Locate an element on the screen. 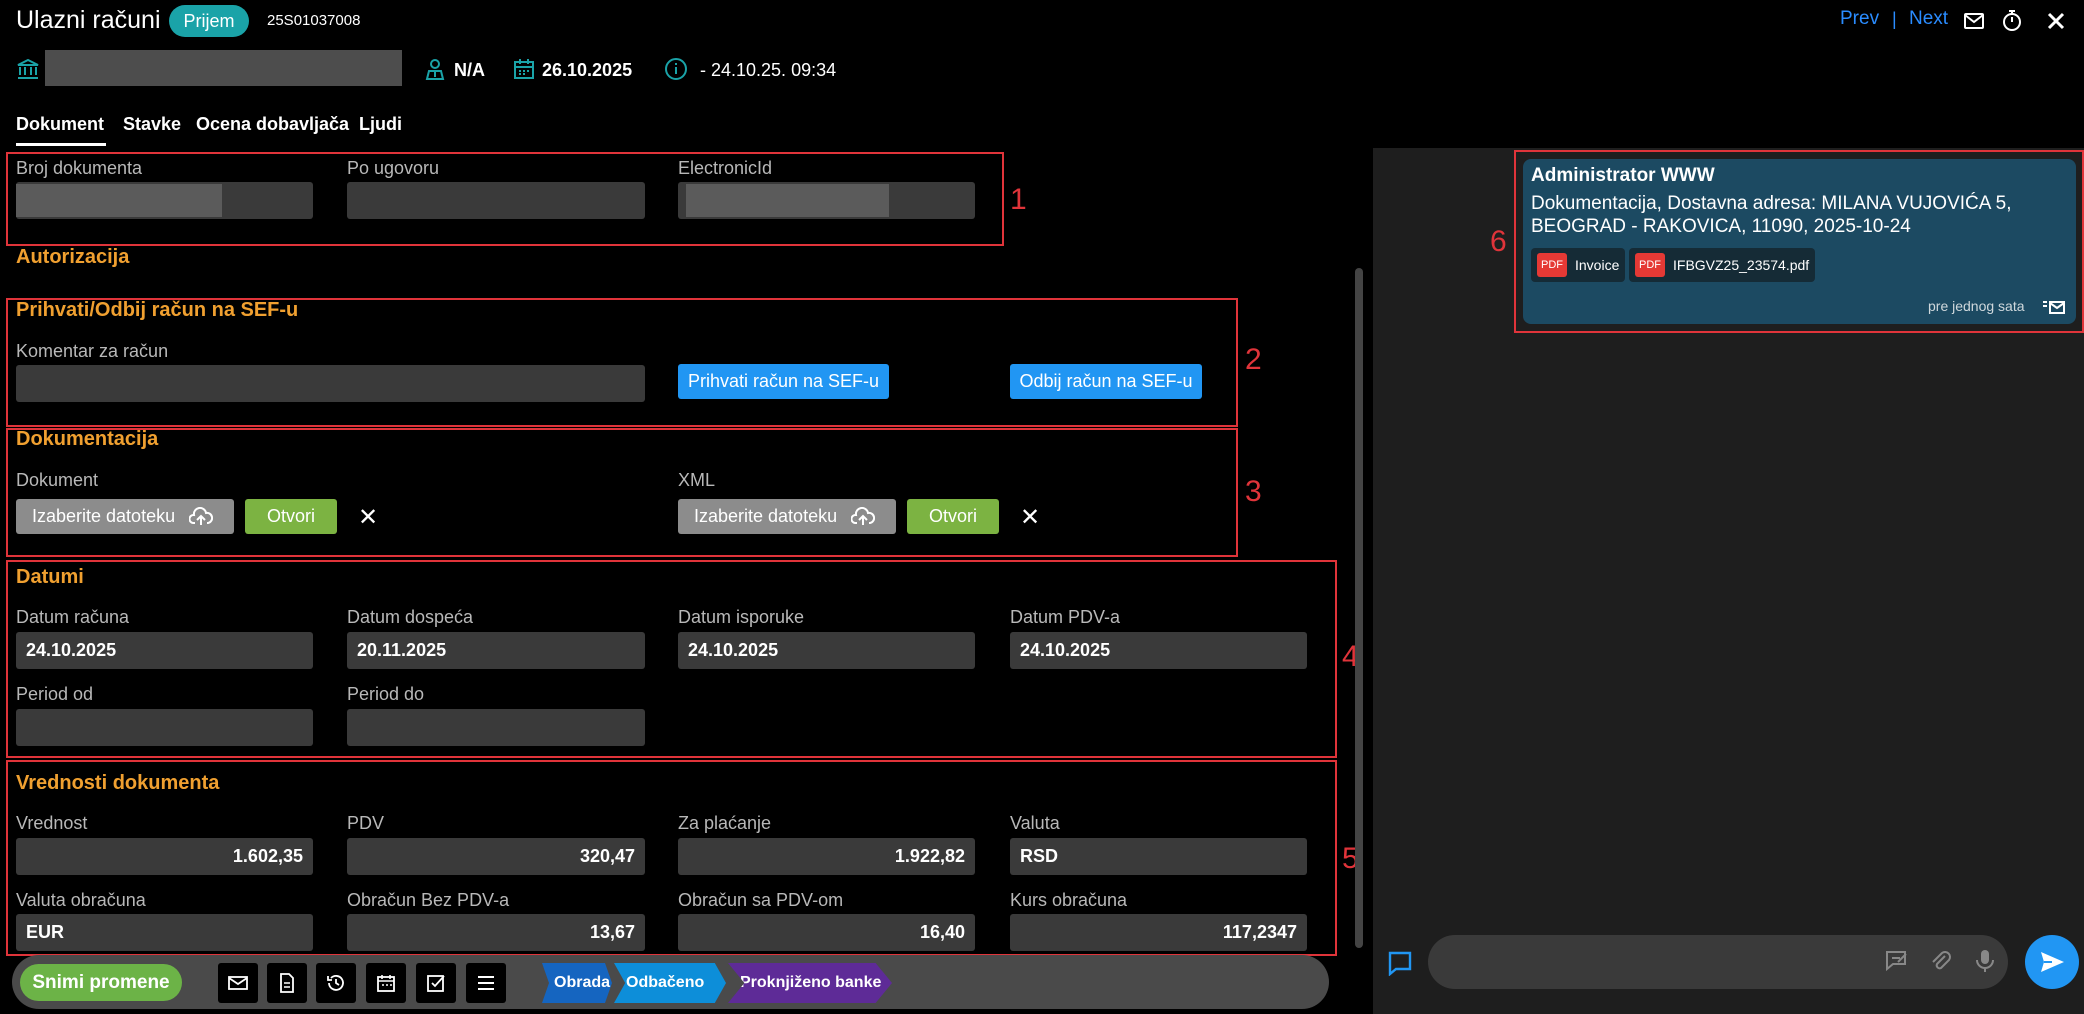  remove-xml-button: ✕ is located at coordinates (1030, 517).